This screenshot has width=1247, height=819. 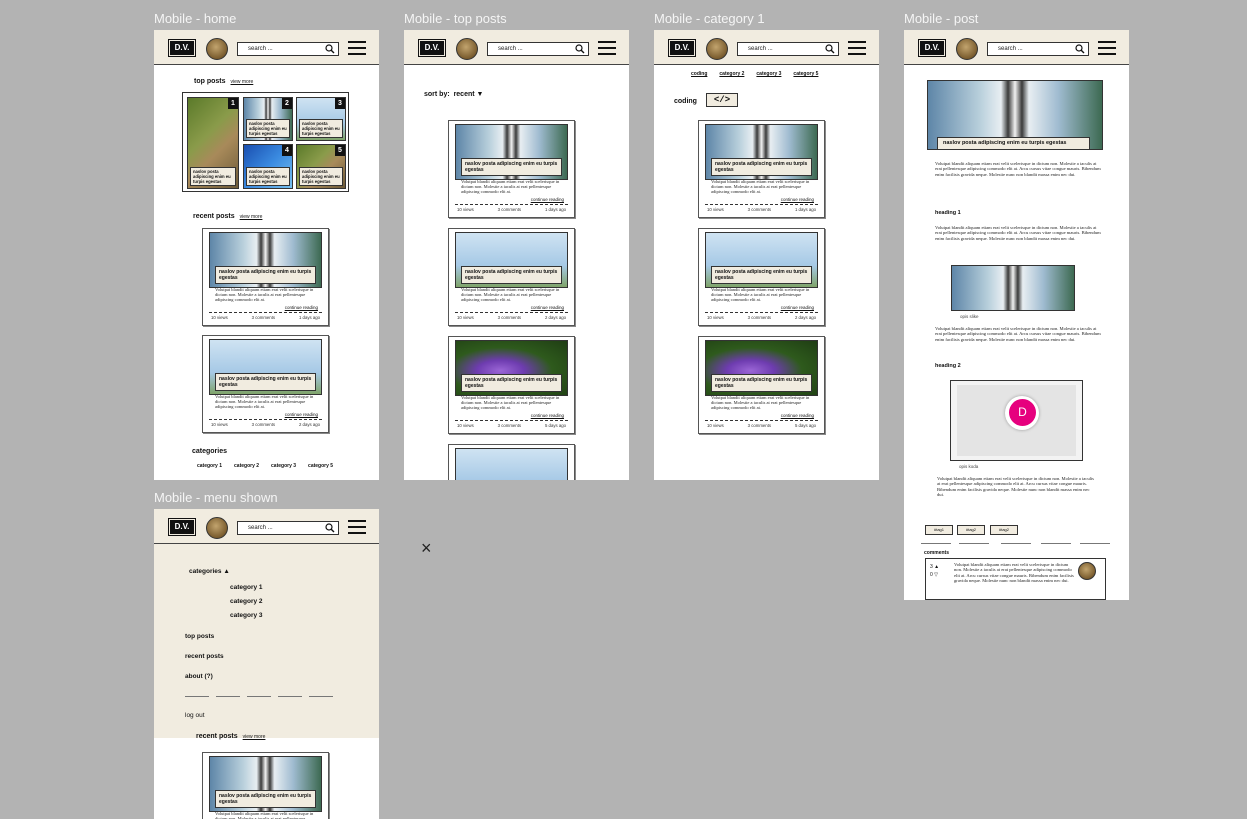 What do you see at coordinates (246, 466) in the screenshot?
I see `category-link: category 2` at bounding box center [246, 466].